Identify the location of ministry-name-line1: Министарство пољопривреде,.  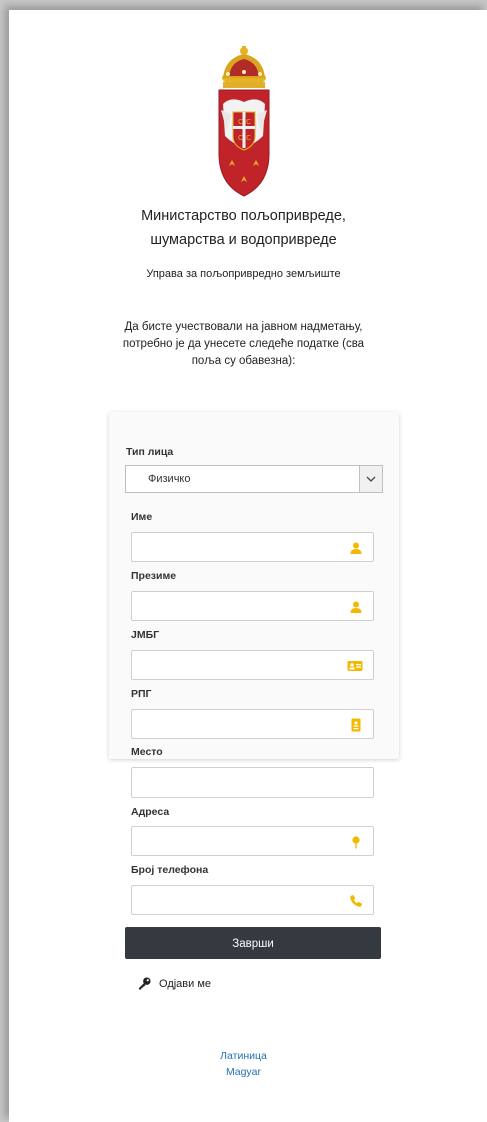
(243, 216).